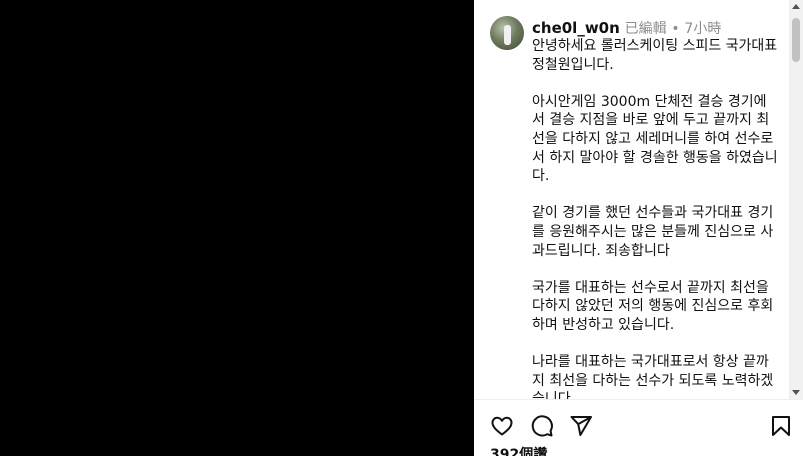  What do you see at coordinates (576, 28) in the screenshot?
I see `username-link: che0l_w0n` at bounding box center [576, 28].